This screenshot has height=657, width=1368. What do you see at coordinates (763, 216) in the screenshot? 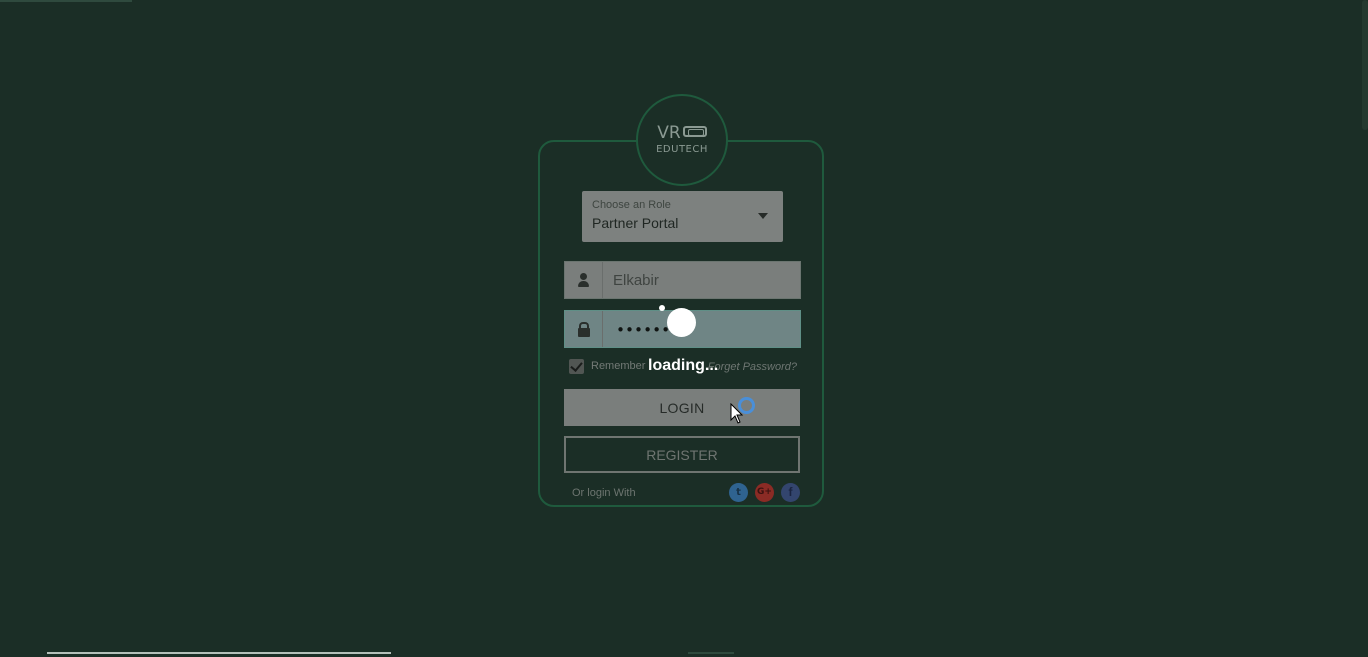
I see `caret-down-icon` at bounding box center [763, 216].